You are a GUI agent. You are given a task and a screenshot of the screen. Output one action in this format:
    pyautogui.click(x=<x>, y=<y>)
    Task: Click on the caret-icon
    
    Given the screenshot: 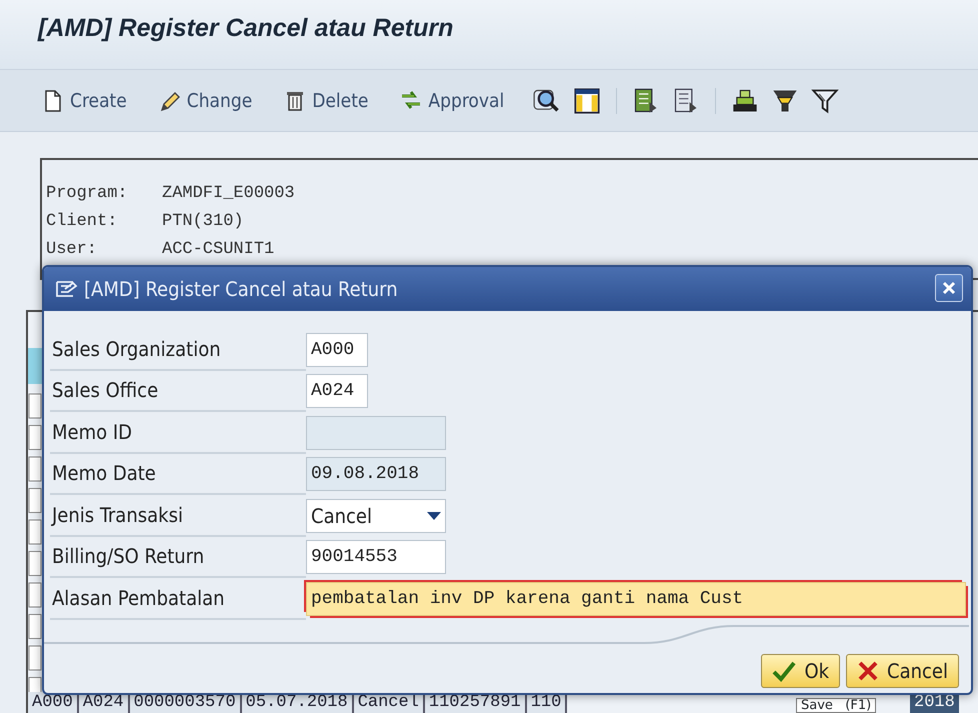 What is the action you would take?
    pyautogui.click(x=434, y=516)
    